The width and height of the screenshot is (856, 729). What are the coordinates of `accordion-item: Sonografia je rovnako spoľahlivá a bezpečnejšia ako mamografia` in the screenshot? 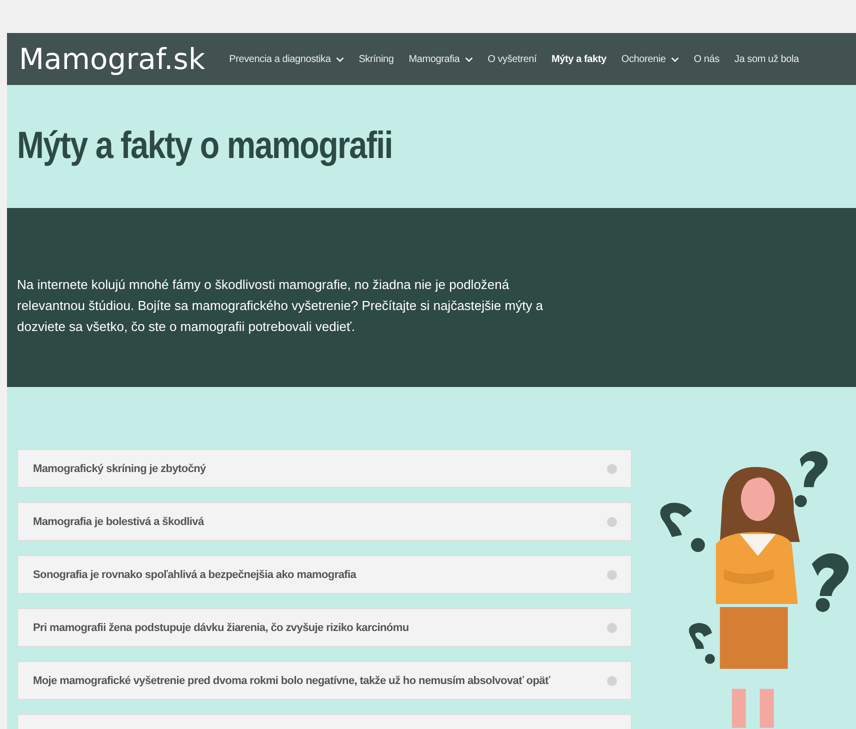 It's located at (324, 574).